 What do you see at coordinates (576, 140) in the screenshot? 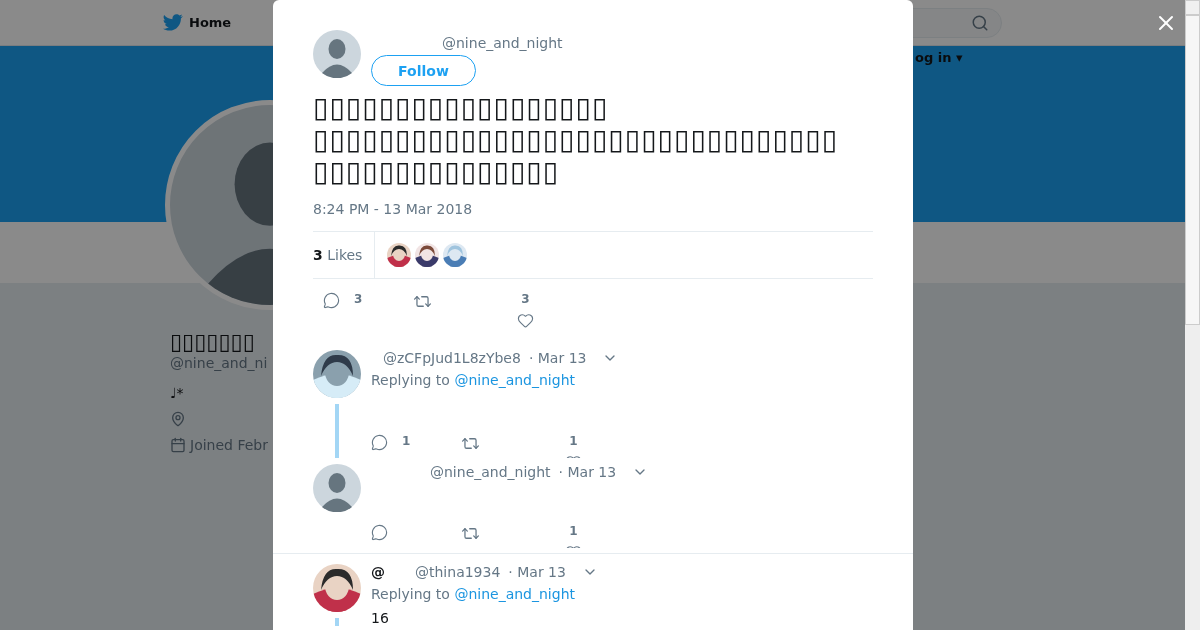
I see `tweet-text: ▯▯▯▯▯▯▯▯▯▯▯▯▯▯▯▯▯▯ ▯▯▯▯▯▯▯▯▯▯▯▯▯▯▯▯▯▯▯▯▯▯▯▯▯▯▯▯▯▯▯▯ ▯▯▯▯▯▯▯▯▯▯▯▯▯▯▯` at bounding box center [576, 140].